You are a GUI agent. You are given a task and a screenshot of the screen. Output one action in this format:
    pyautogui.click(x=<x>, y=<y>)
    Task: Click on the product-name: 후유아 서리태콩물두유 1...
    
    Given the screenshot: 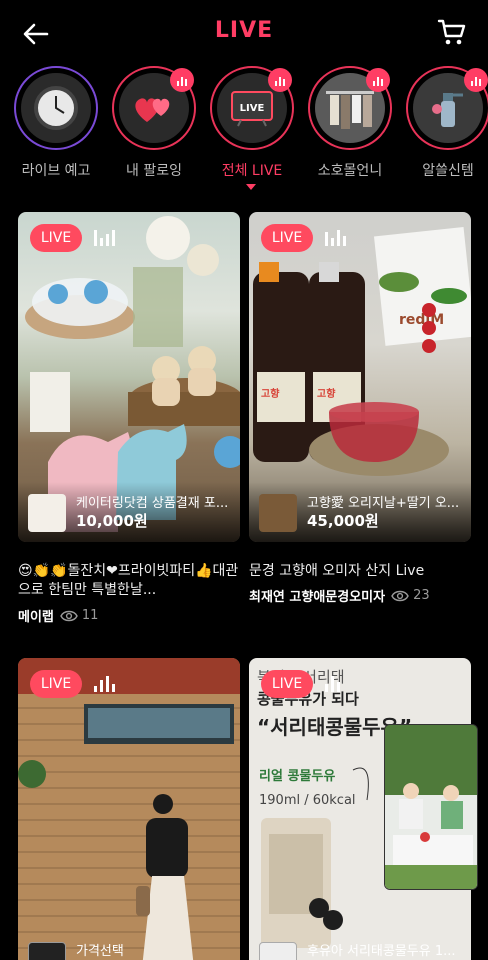 What is the action you would take?
    pyautogui.click(x=381, y=951)
    